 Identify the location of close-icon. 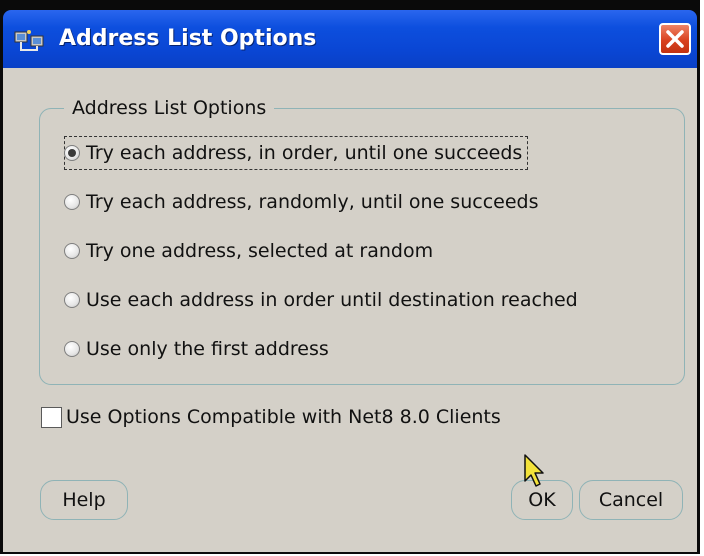
(675, 39).